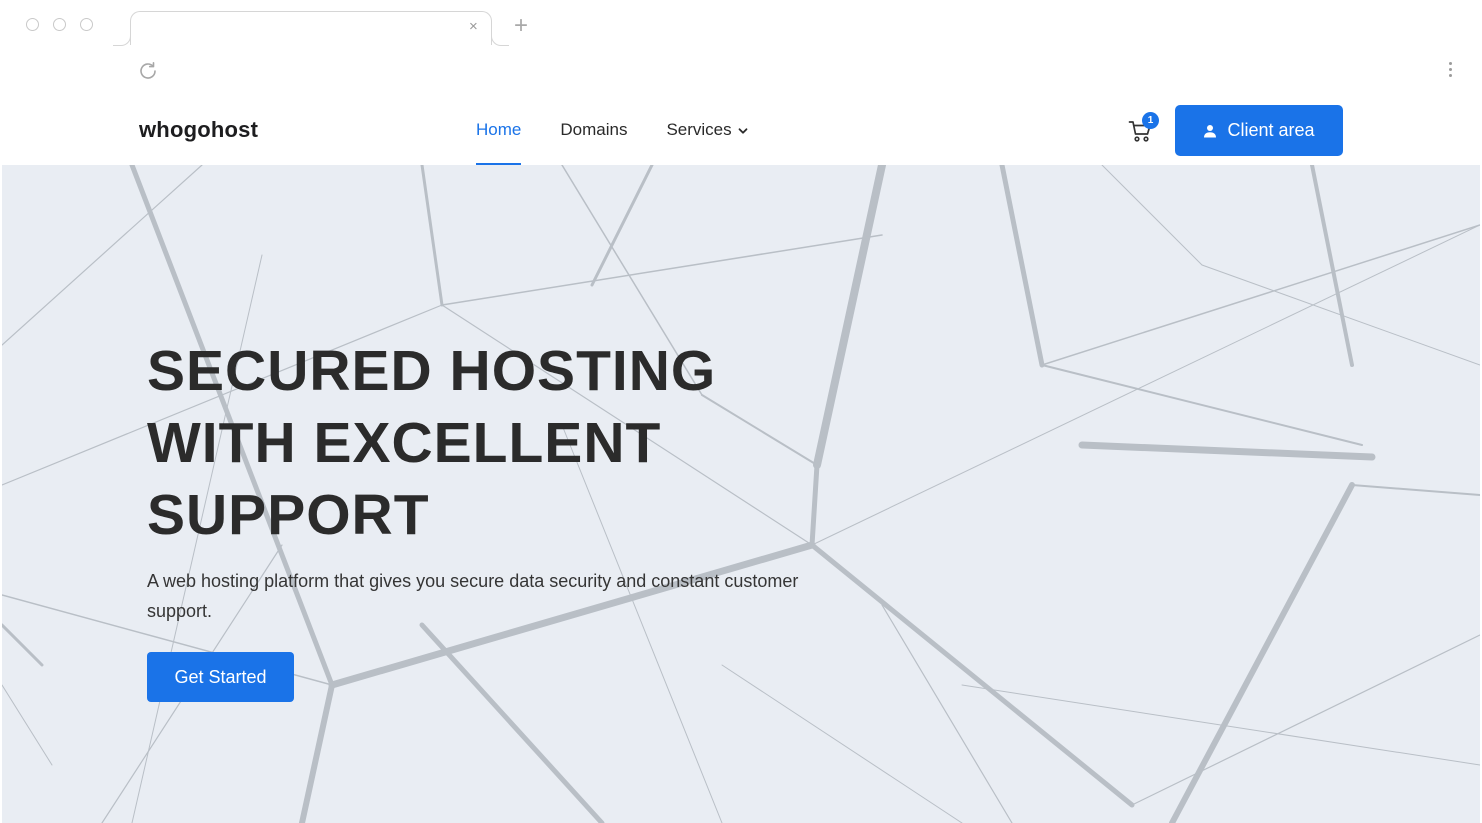 The height and width of the screenshot is (823, 1482). I want to click on nav-item-label: Domains, so click(594, 129).